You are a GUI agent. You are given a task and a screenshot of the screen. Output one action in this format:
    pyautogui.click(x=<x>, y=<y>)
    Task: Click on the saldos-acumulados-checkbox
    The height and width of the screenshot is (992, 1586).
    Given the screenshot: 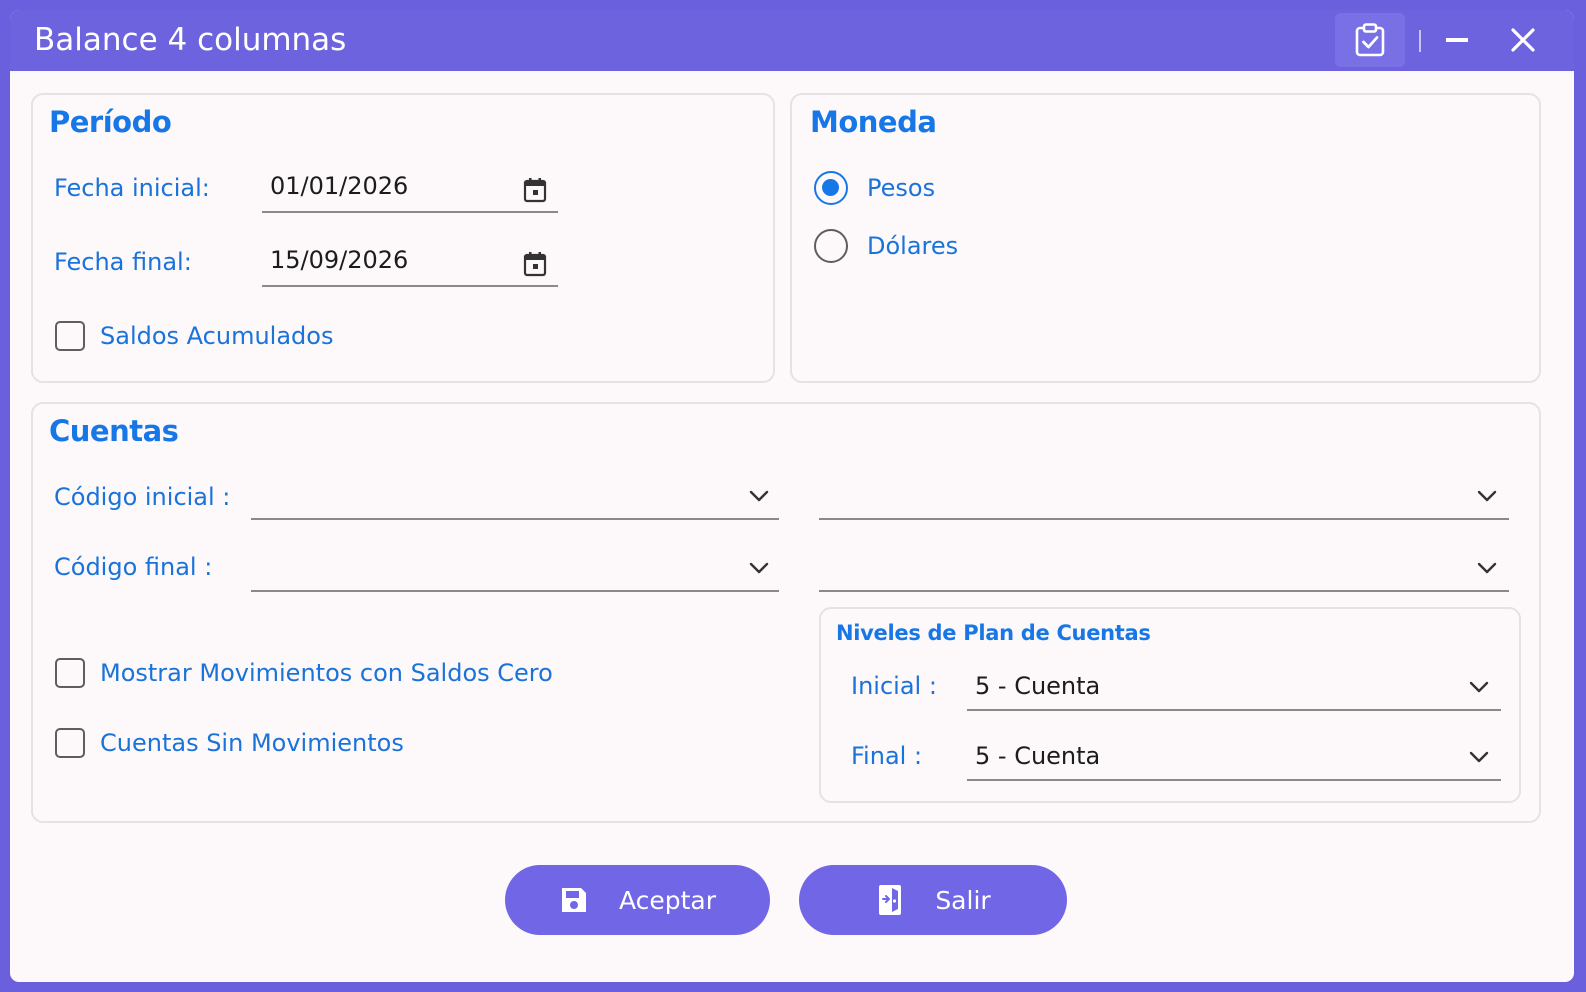 What is the action you would take?
    pyautogui.click(x=70, y=336)
    